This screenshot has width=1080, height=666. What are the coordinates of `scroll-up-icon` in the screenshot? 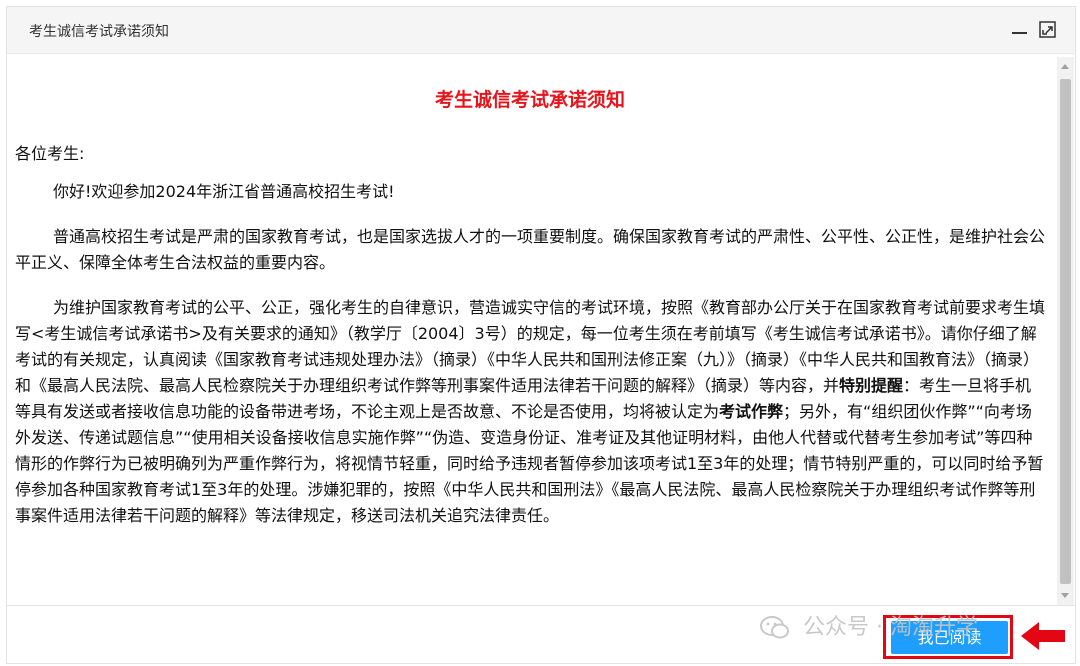 It's located at (1065, 66).